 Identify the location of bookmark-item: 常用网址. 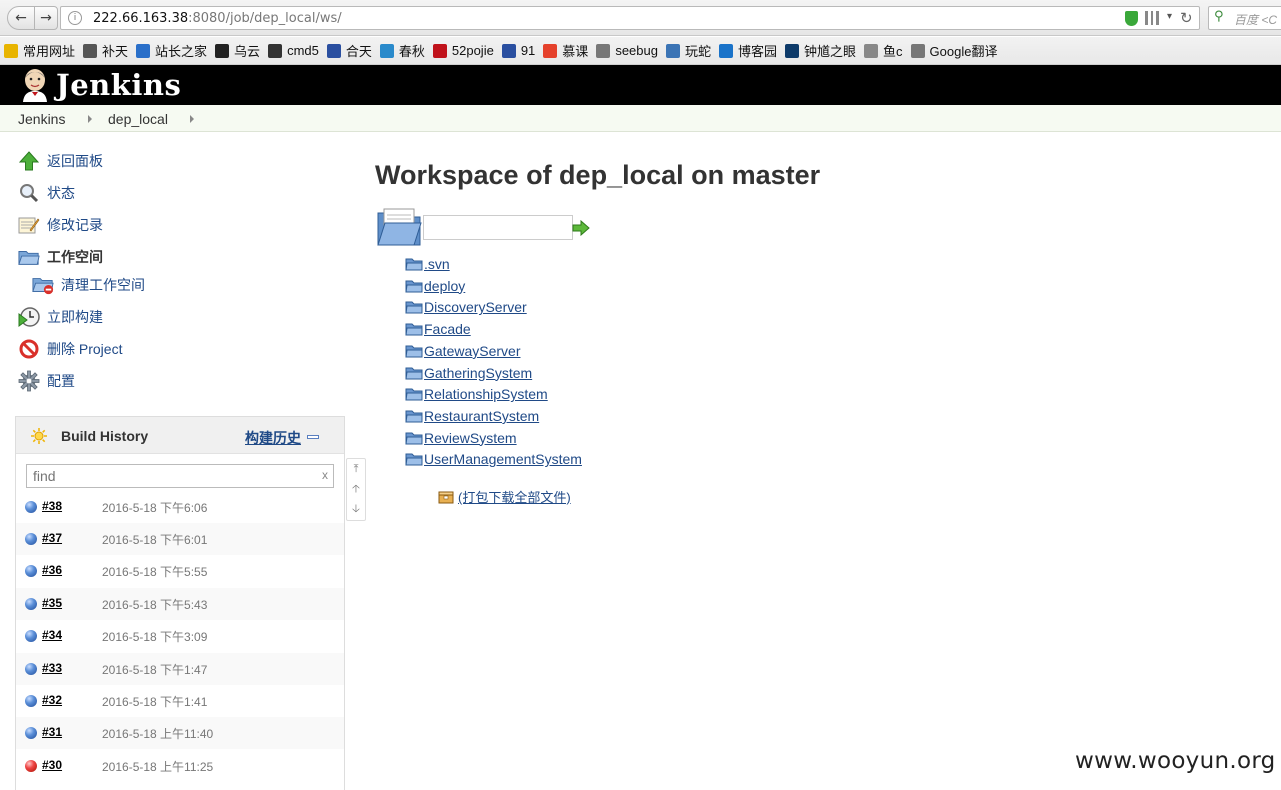
(39, 50).